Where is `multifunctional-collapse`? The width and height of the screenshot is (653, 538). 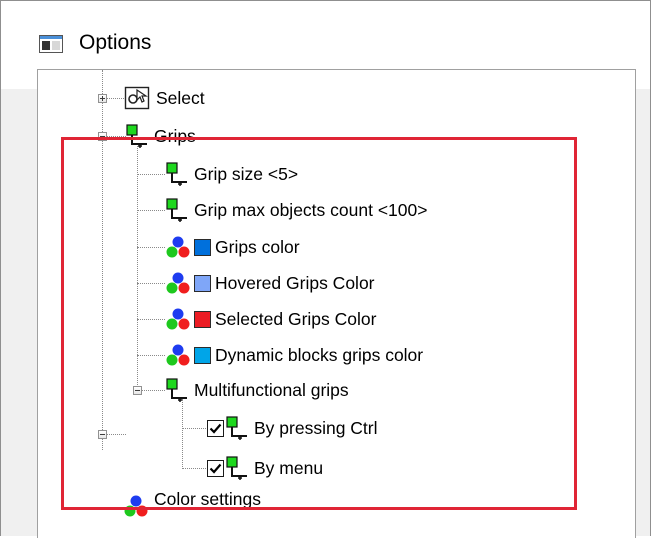
multifunctional-collapse is located at coordinates (137, 390).